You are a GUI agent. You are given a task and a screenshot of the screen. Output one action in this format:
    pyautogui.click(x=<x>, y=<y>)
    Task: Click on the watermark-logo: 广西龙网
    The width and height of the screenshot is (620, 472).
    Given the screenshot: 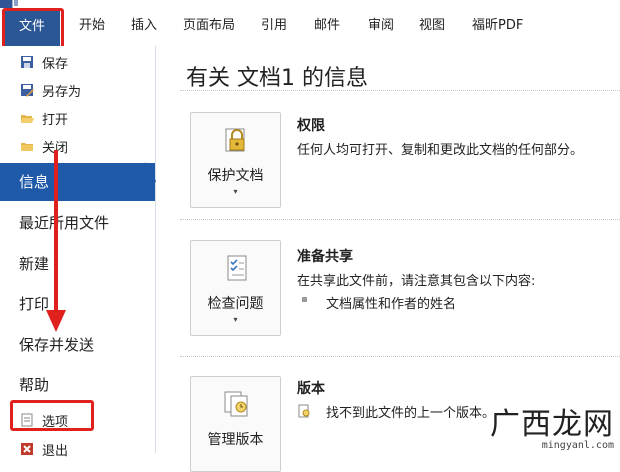 What is the action you would take?
    pyautogui.click(x=552, y=424)
    